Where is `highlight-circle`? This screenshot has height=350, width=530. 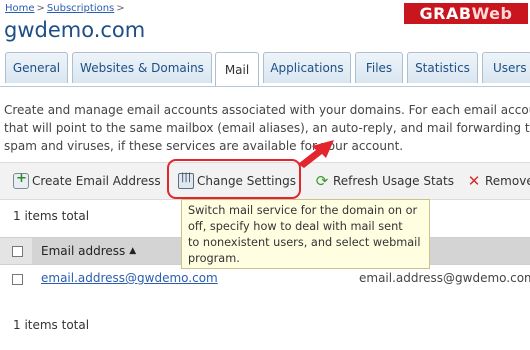 highlight-circle is located at coordinates (234, 179).